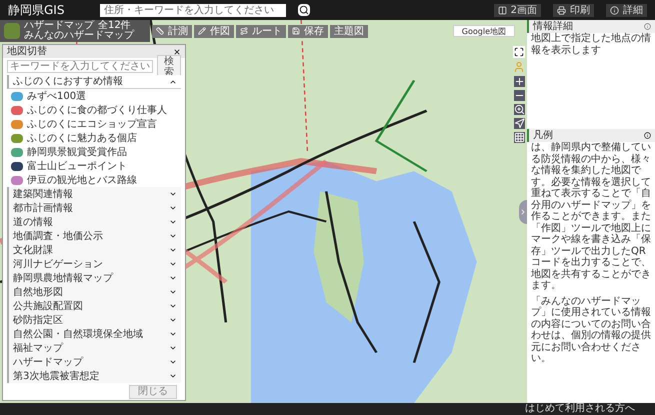  I want to click on section-header: 都市計画情報, so click(94, 208).